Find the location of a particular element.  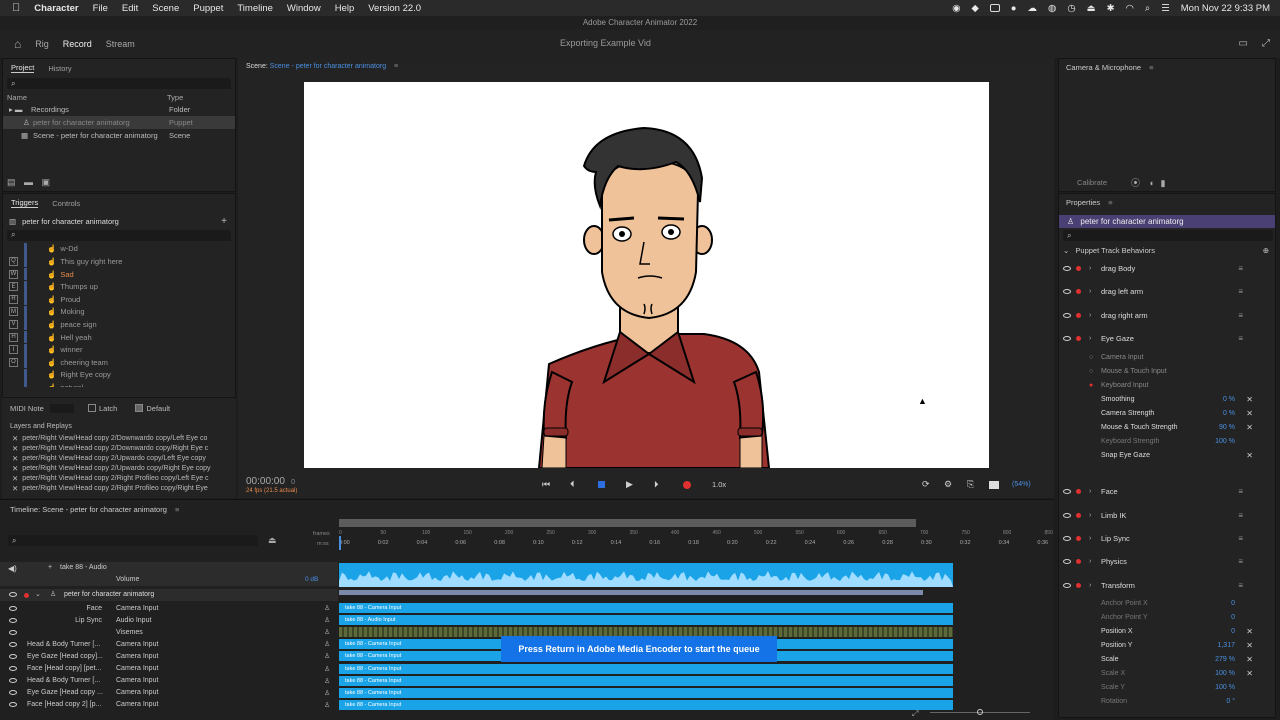

behaviors-section: Puppet Track Behaviors is located at coordinates (1115, 250).